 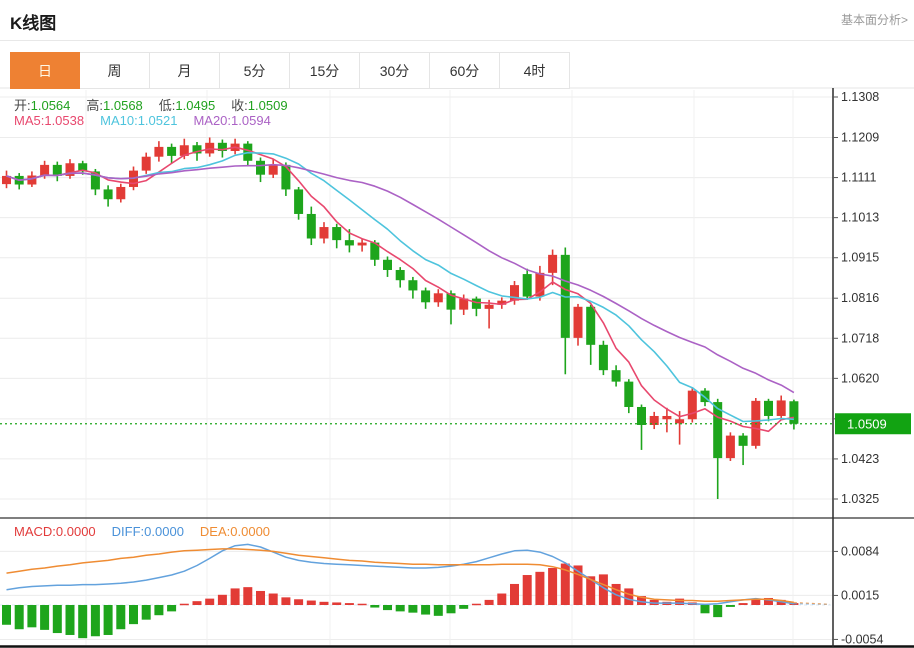 I want to click on legend-item: 低:1.0495, so click(x=187, y=105).